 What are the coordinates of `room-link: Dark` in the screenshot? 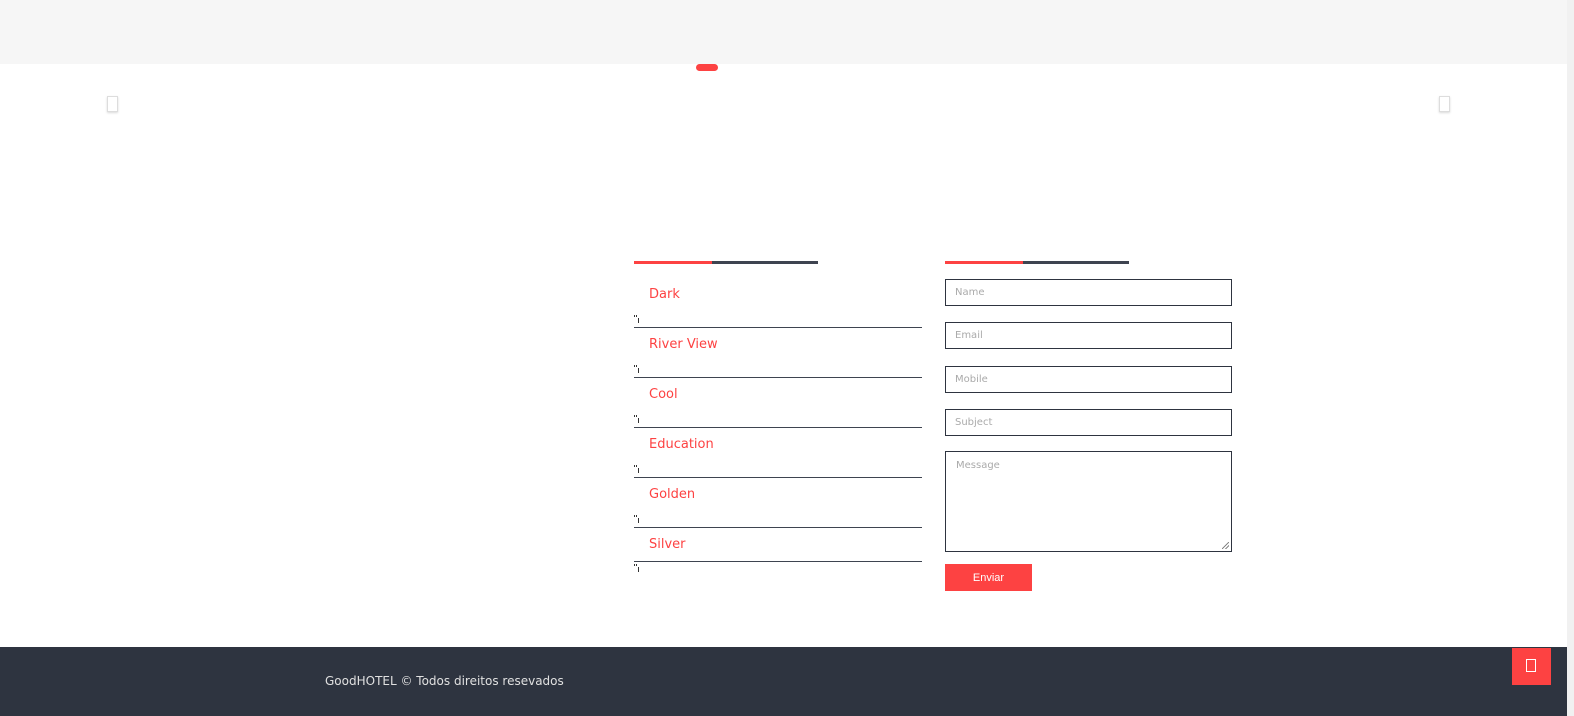 It's located at (664, 294).